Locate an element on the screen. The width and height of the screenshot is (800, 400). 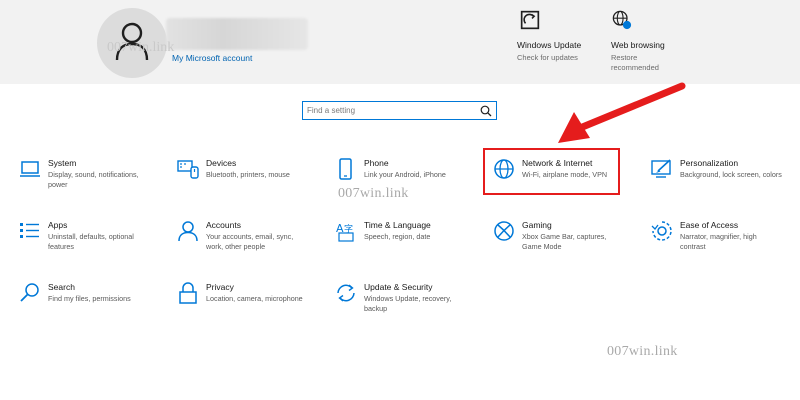
tile-description: Narrator, magnifier, high contrast is located at coordinates (718, 241).